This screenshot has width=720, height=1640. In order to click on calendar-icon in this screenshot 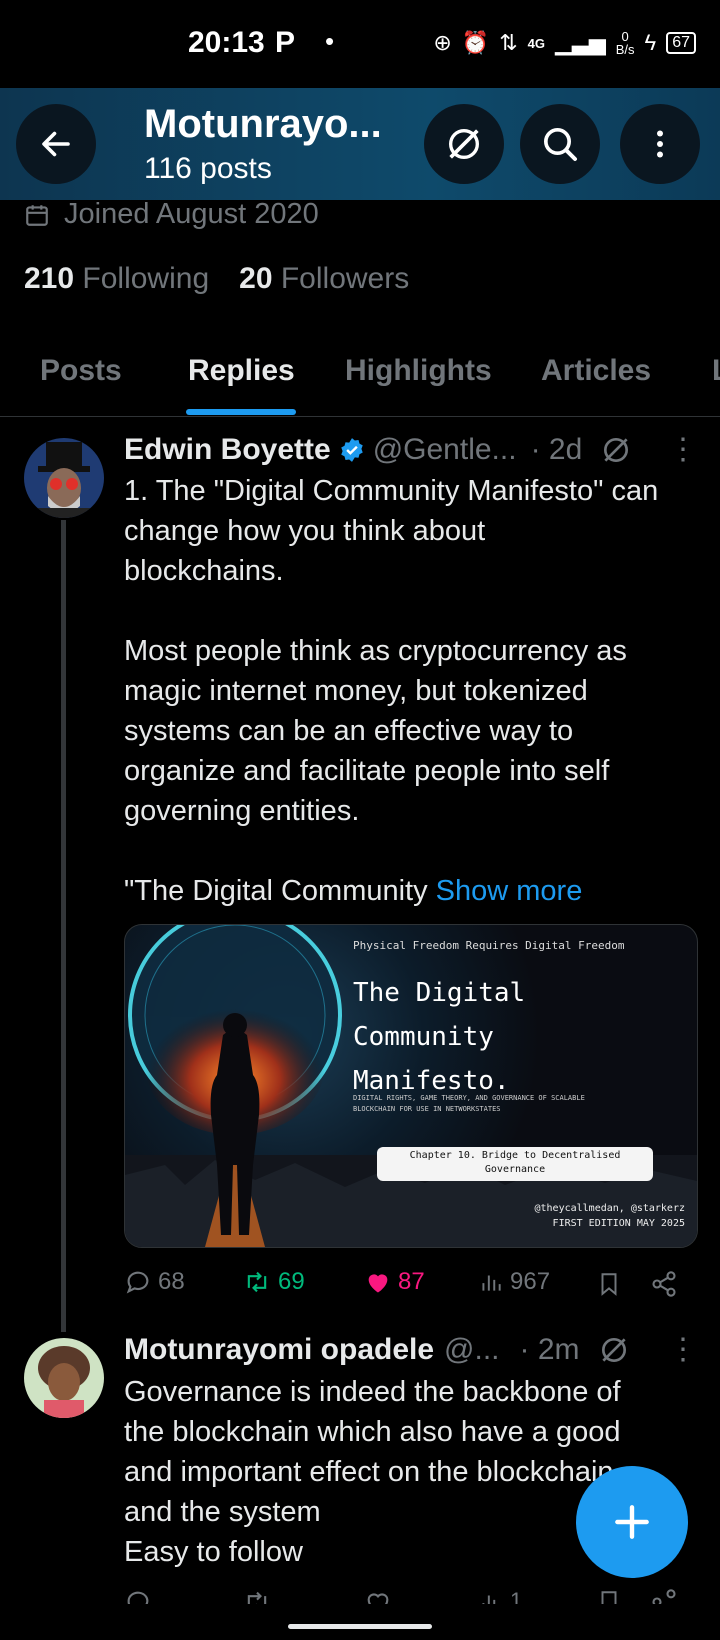, I will do `click(37, 215)`.